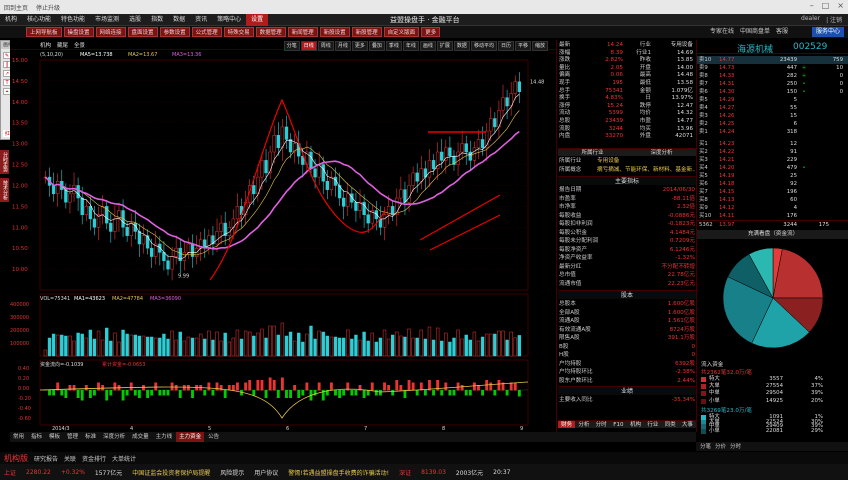 The width and height of the screenshot is (848, 480). What do you see at coordinates (583, 424) in the screenshot?
I see `right-tab-1: 分析` at bounding box center [583, 424].